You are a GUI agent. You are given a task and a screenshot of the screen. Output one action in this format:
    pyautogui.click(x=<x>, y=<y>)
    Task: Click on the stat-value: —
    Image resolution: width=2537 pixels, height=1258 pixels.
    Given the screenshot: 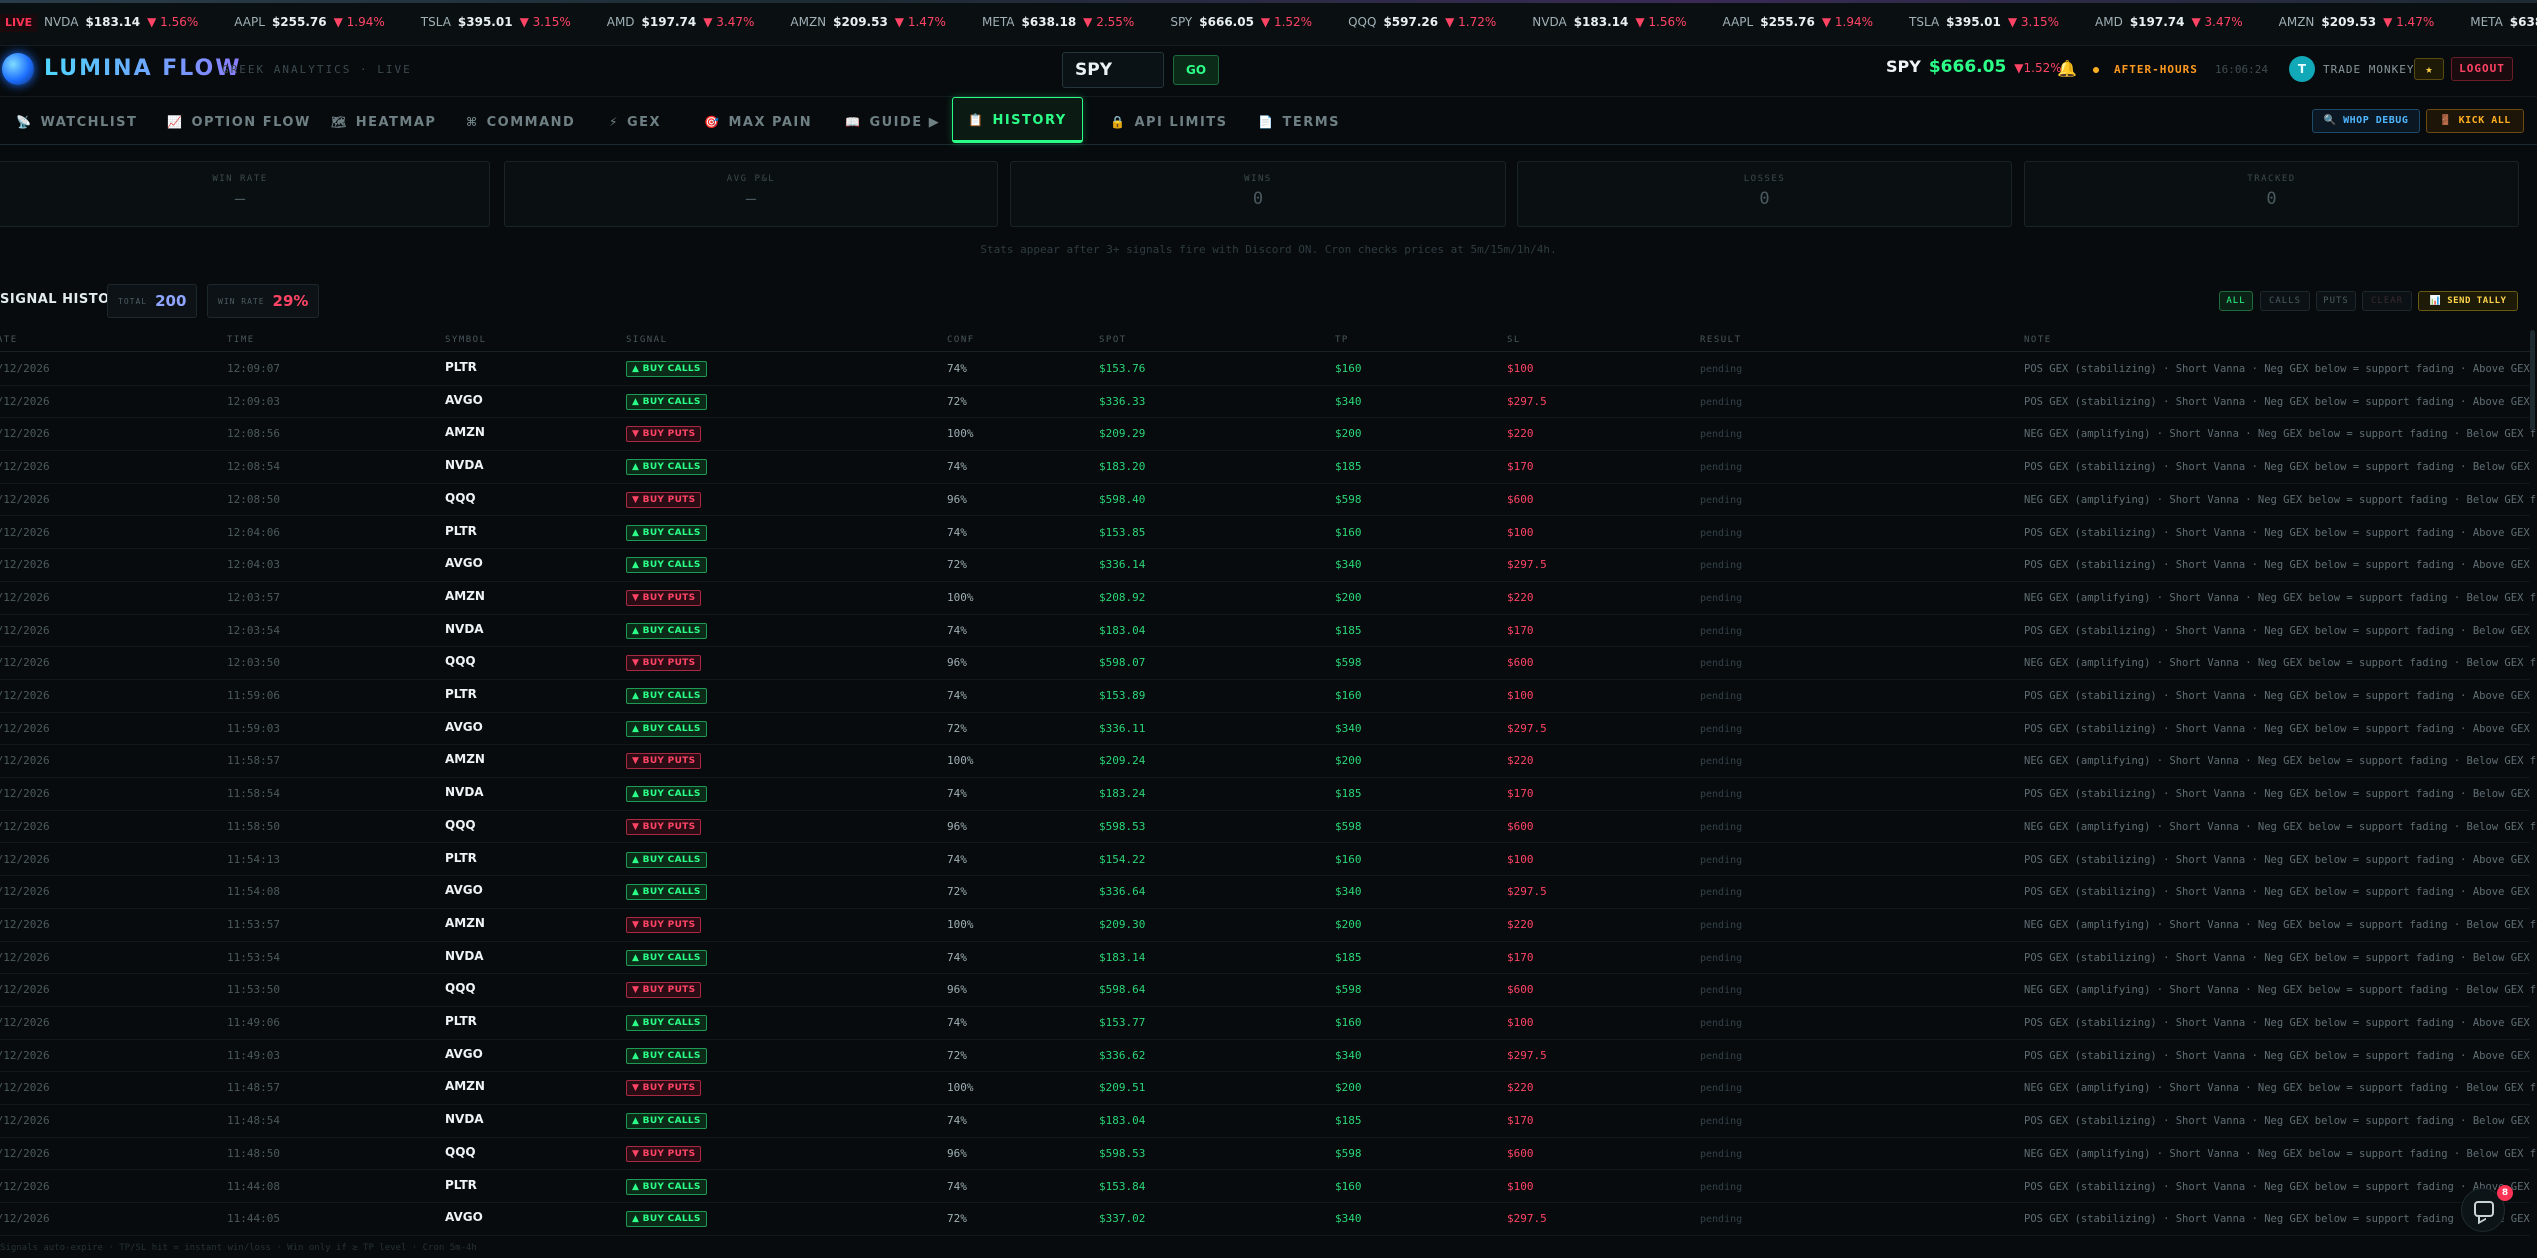 What is the action you would take?
    pyautogui.click(x=751, y=199)
    